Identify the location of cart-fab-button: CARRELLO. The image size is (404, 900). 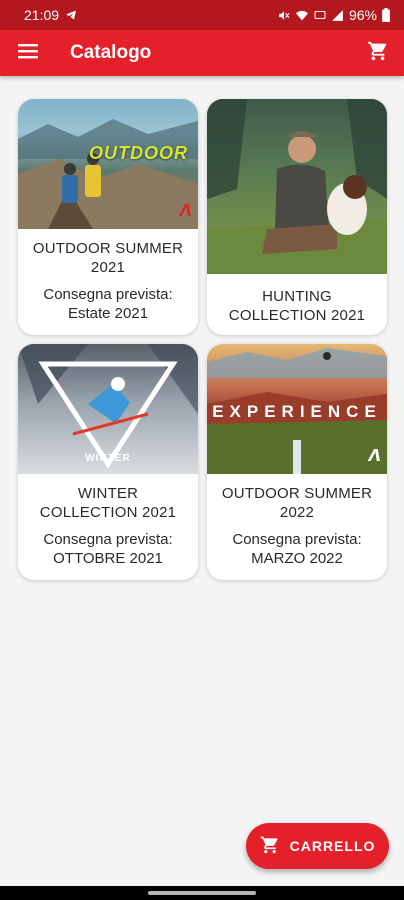
(317, 846).